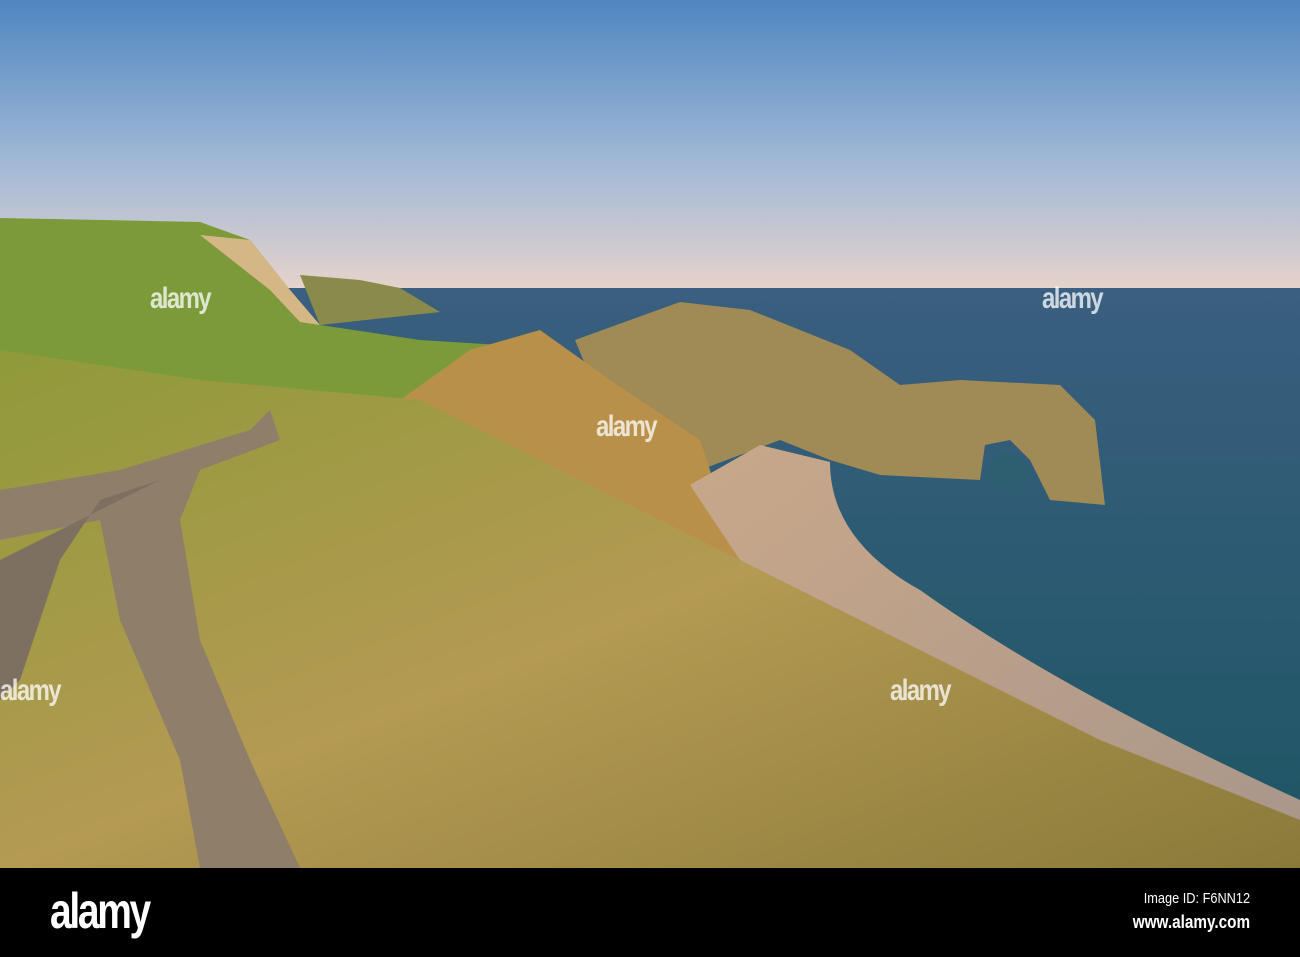  Describe the element at coordinates (100, 911) in the screenshot. I see `alamy-logo: alamy` at that location.